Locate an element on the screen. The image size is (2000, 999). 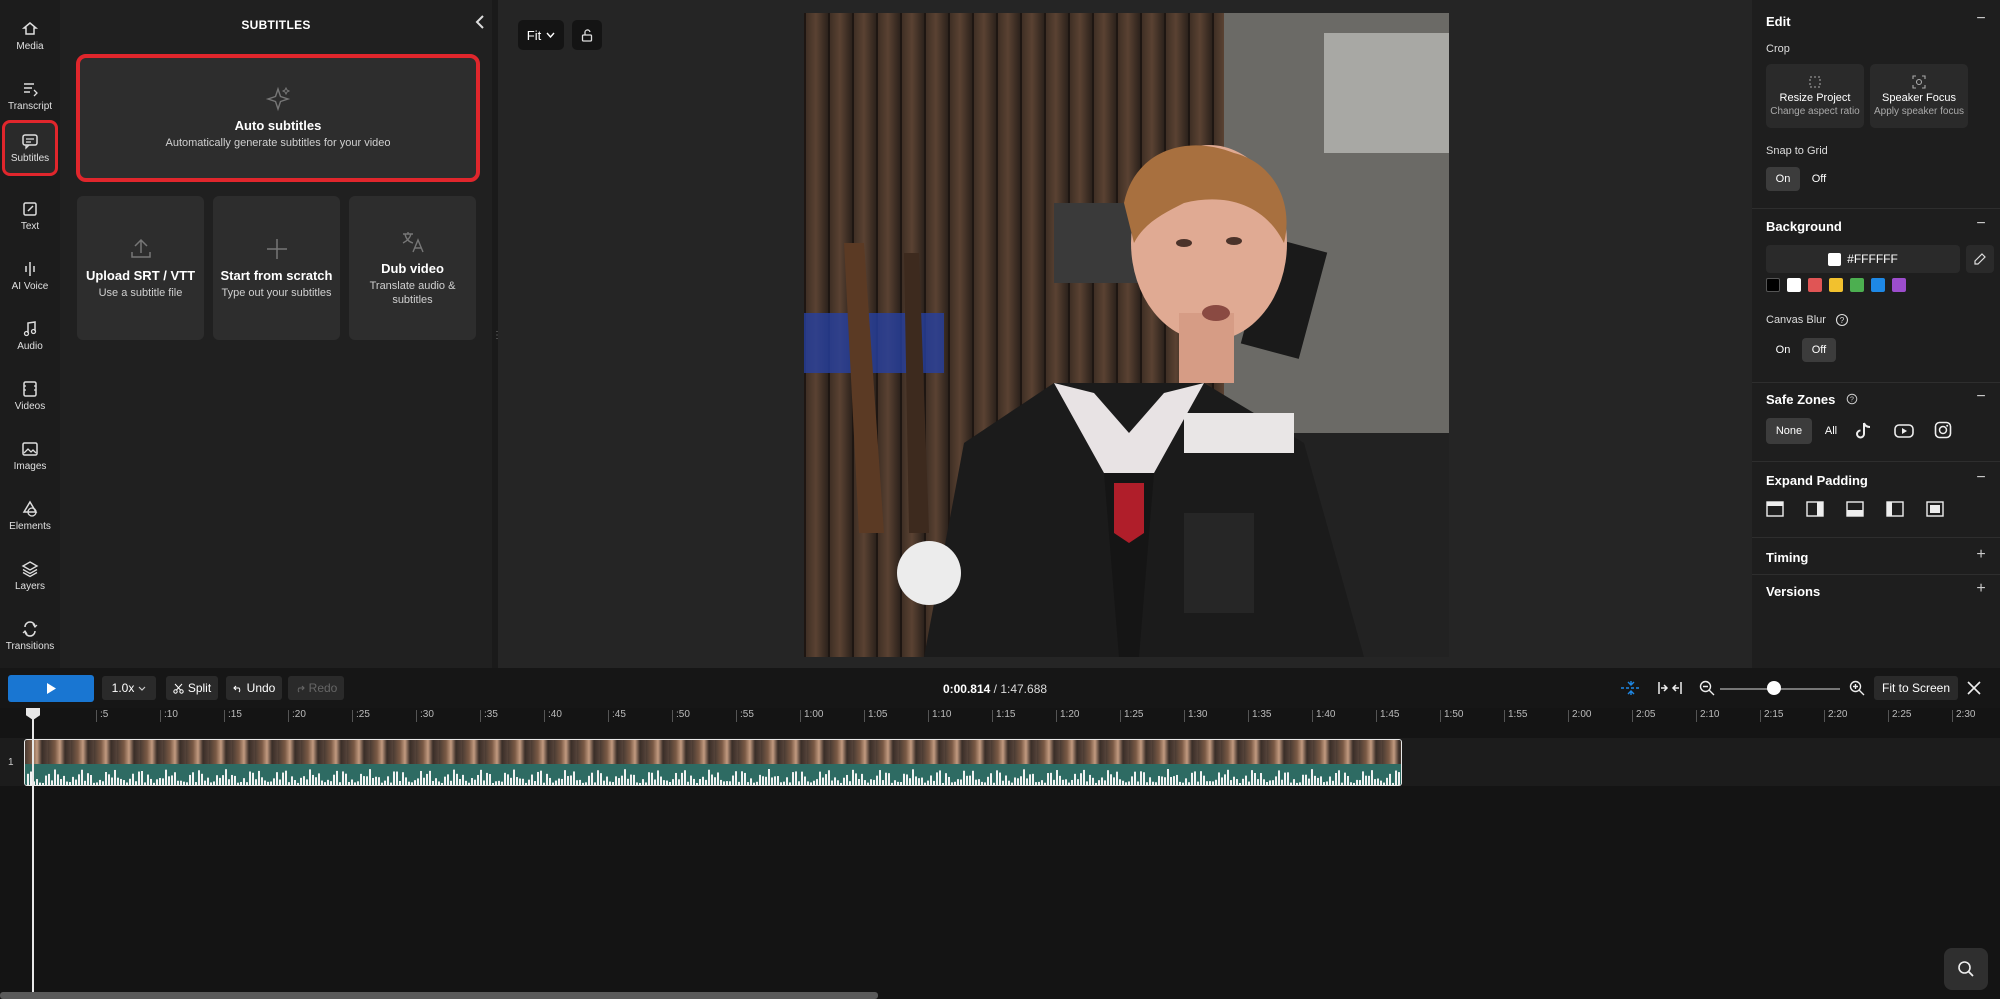
speaker-focus-button: Speaker Focus Apply speaker focus is located at coordinates (1919, 96).